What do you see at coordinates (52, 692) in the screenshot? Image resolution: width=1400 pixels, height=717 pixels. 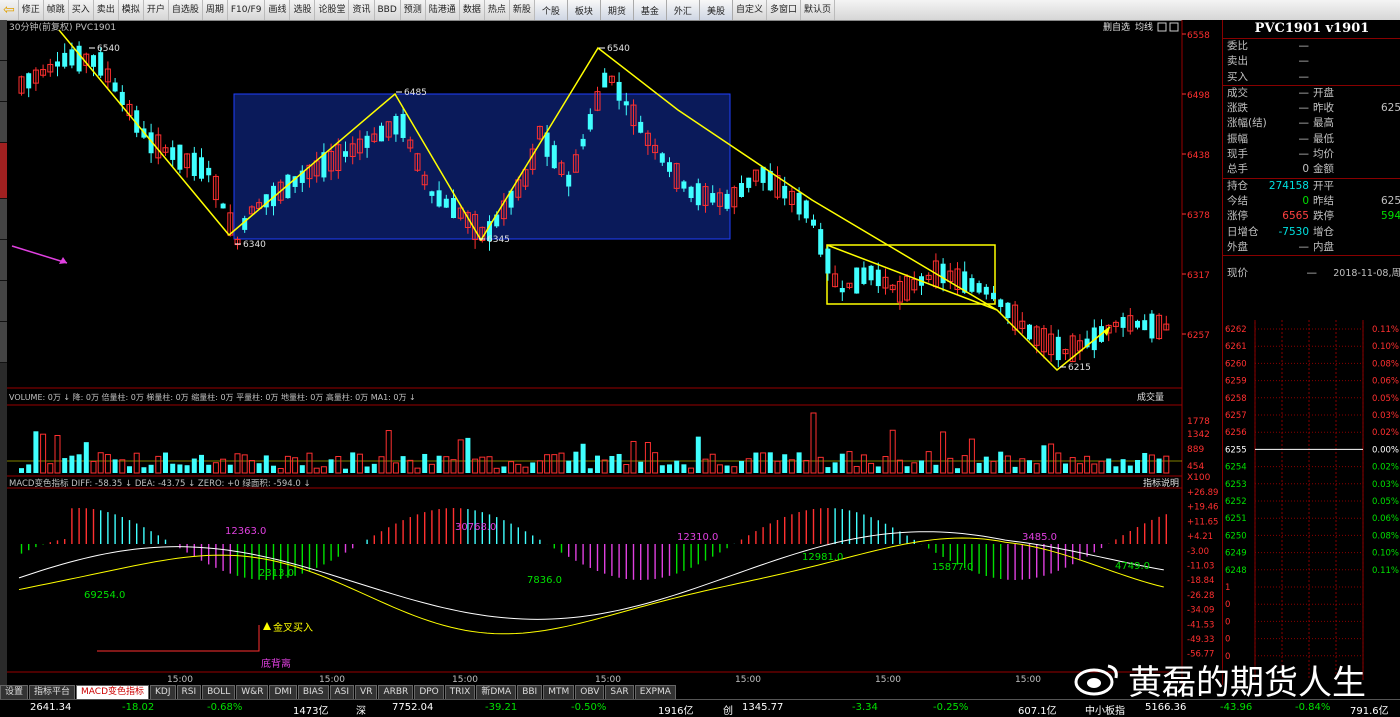 I see `indicator-tab-1: 指标平台` at bounding box center [52, 692].